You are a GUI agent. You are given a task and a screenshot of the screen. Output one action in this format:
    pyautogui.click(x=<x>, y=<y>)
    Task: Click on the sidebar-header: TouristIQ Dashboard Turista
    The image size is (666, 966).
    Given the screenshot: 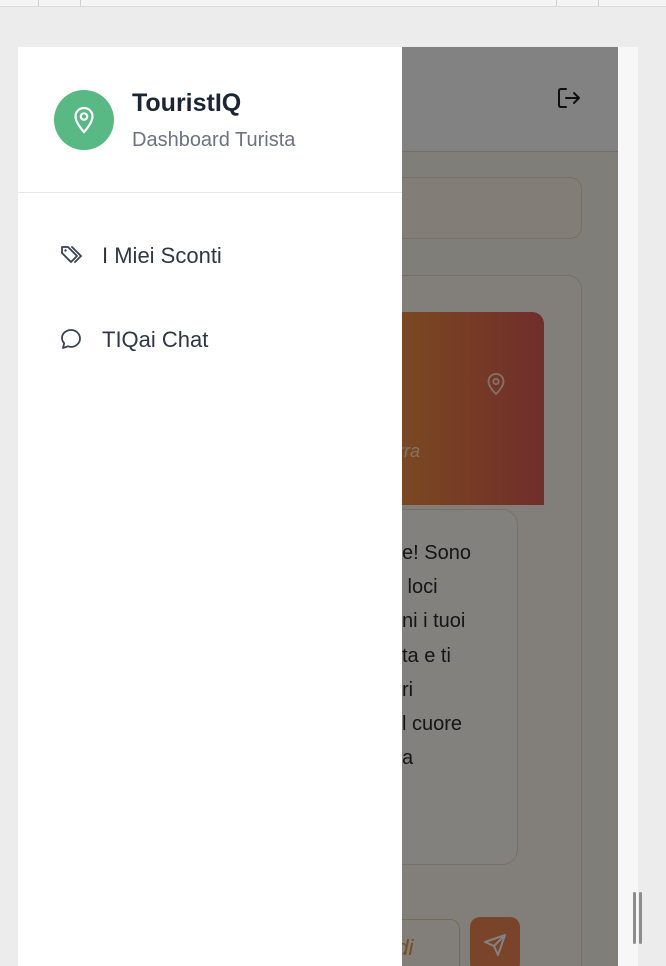 What is the action you would take?
    pyautogui.click(x=210, y=120)
    